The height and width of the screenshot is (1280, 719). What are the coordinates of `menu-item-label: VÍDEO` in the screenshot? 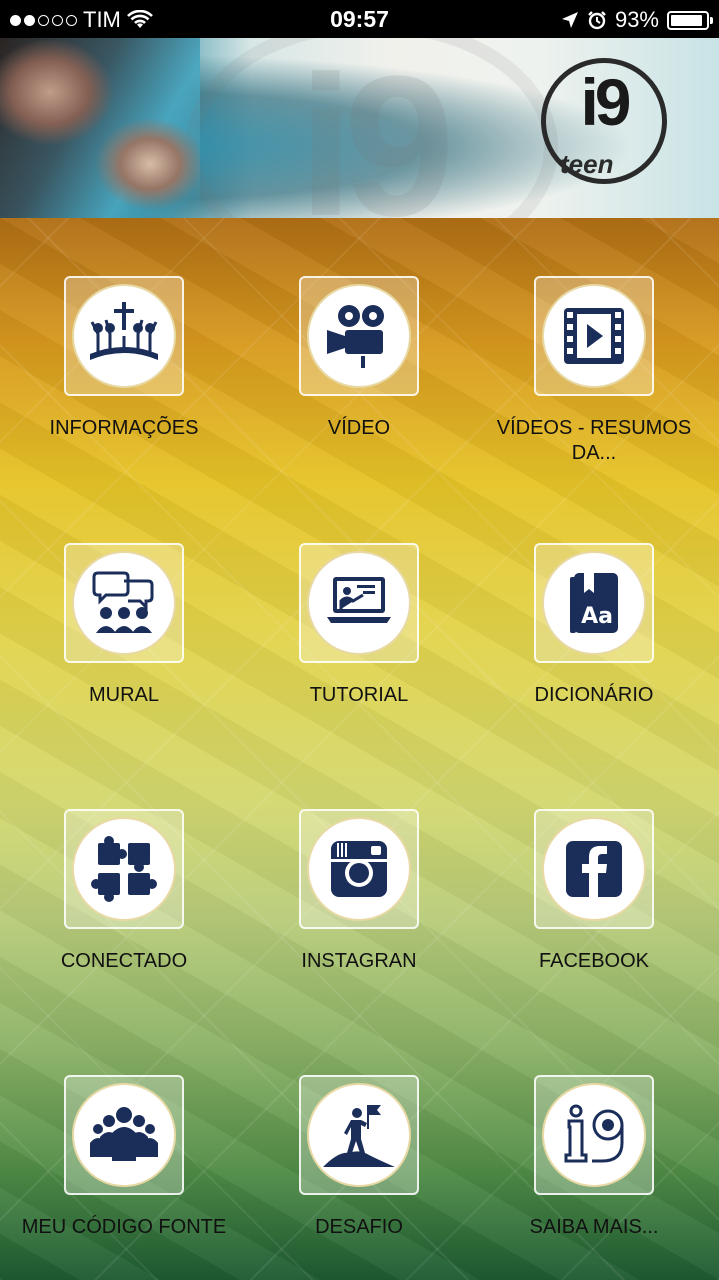 It's located at (359, 428).